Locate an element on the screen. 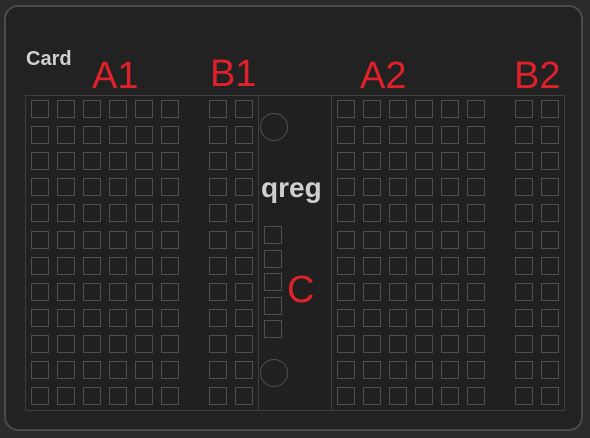  region-label-b2: B2 is located at coordinates (537, 76).